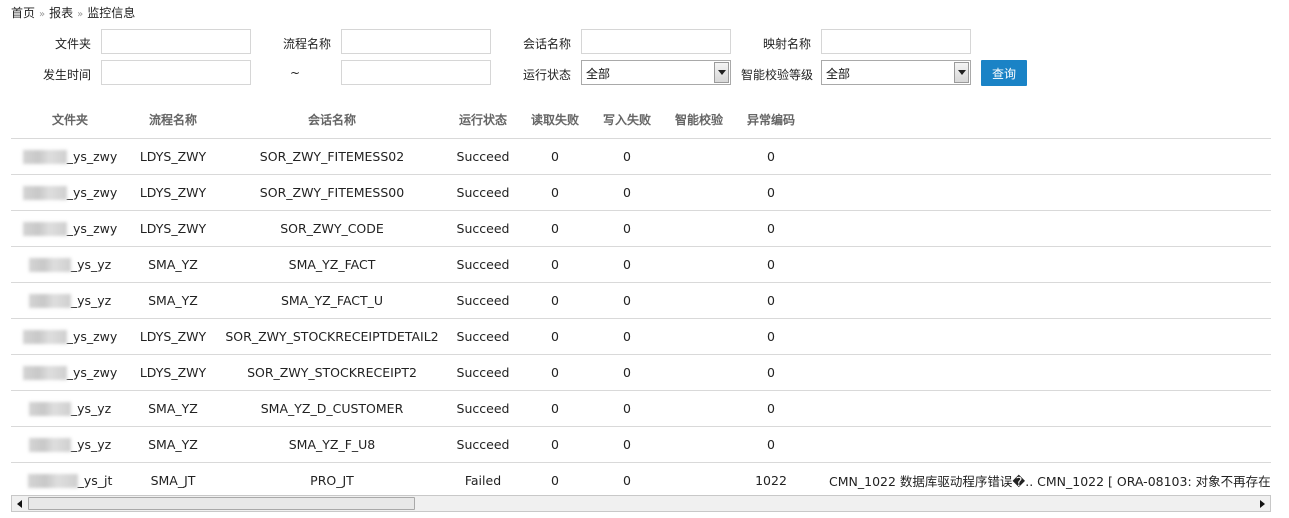 This screenshot has width=1289, height=518. Describe the element at coordinates (176, 72) in the screenshot. I see `time-from-input` at that location.